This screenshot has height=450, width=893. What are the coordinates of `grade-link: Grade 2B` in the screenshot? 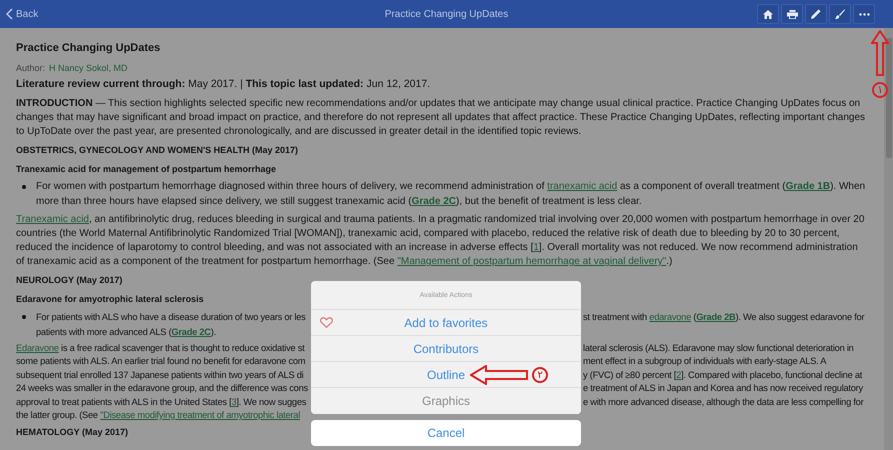 It's located at (716, 317).